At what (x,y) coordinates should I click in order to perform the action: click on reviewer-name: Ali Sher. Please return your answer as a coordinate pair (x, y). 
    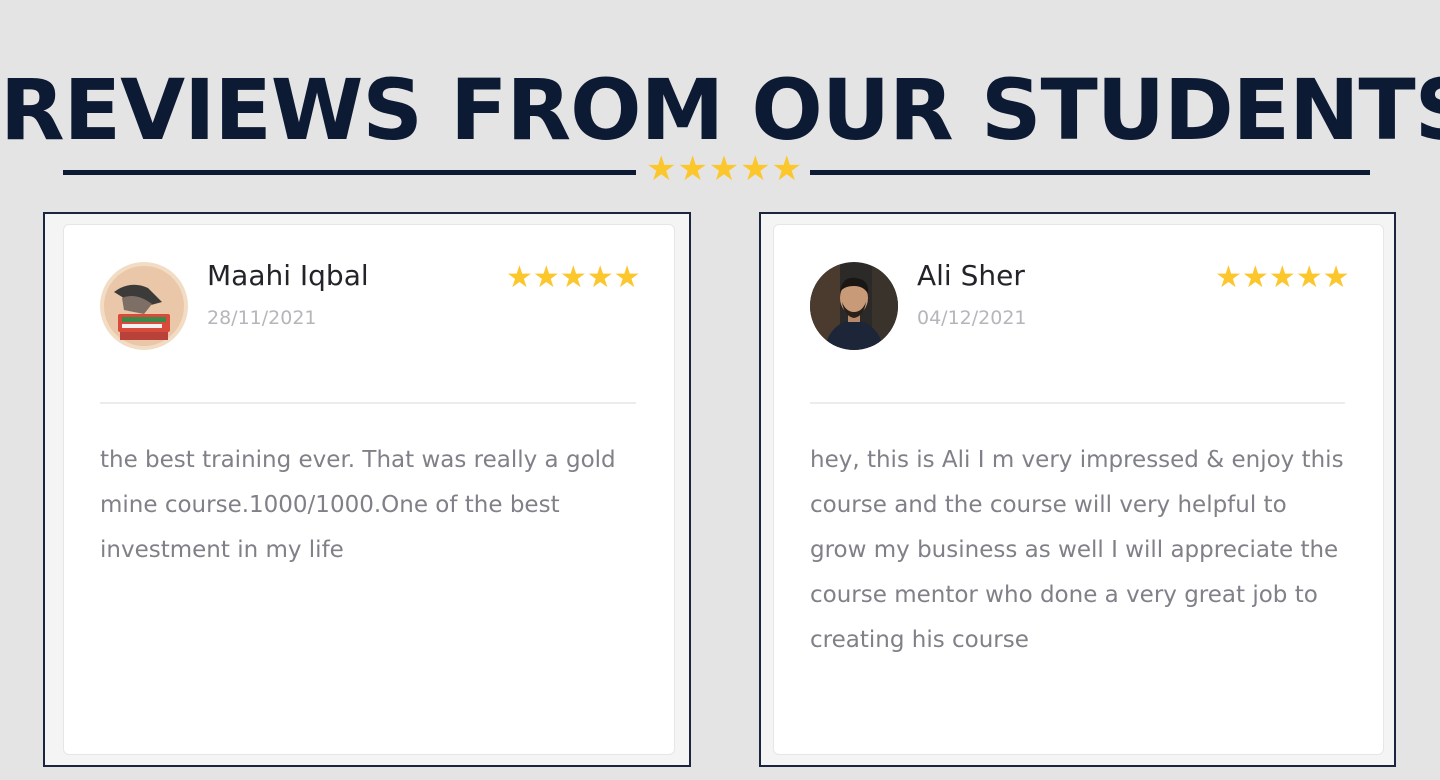
    Looking at the image, I should click on (971, 275).